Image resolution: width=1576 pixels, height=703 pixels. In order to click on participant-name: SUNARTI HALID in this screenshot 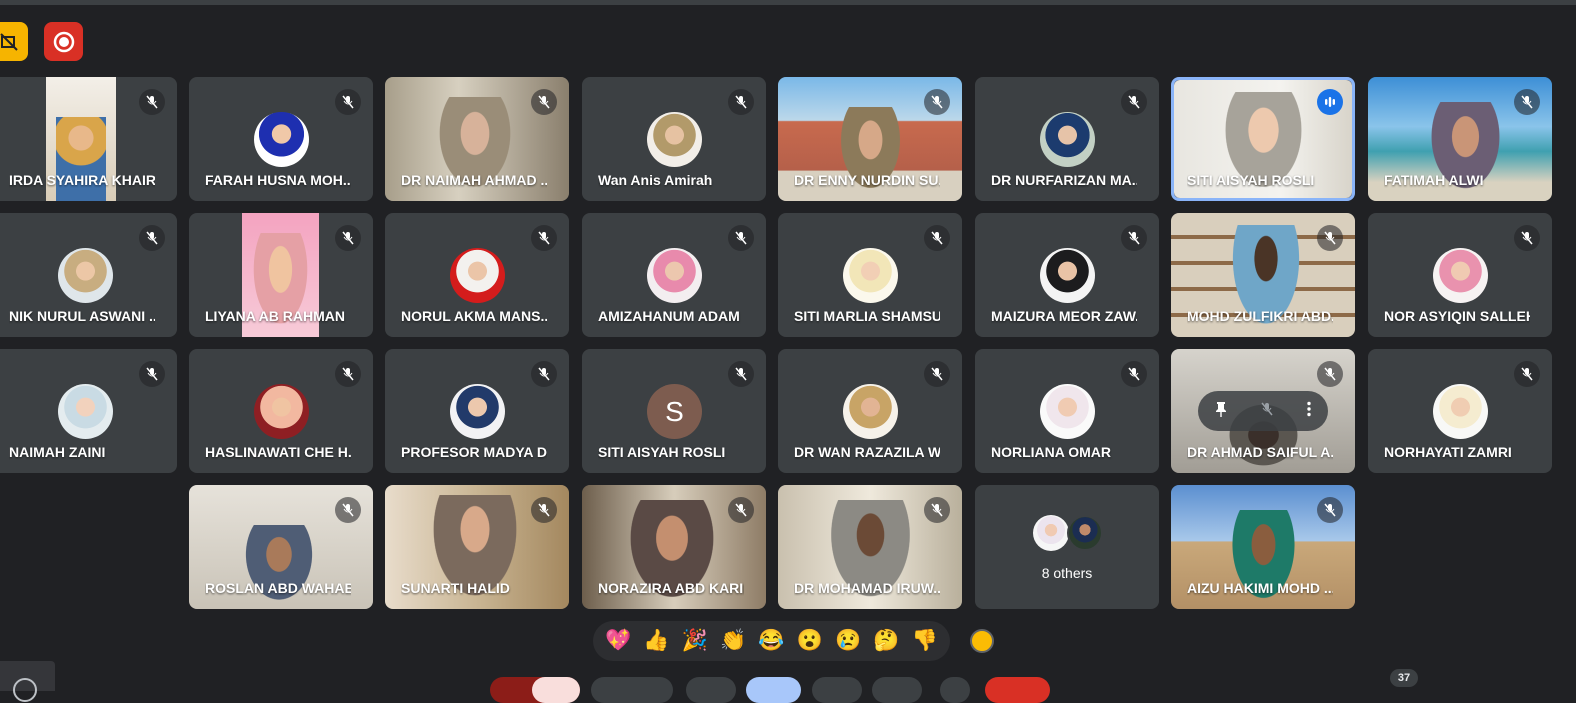, I will do `click(455, 588)`.